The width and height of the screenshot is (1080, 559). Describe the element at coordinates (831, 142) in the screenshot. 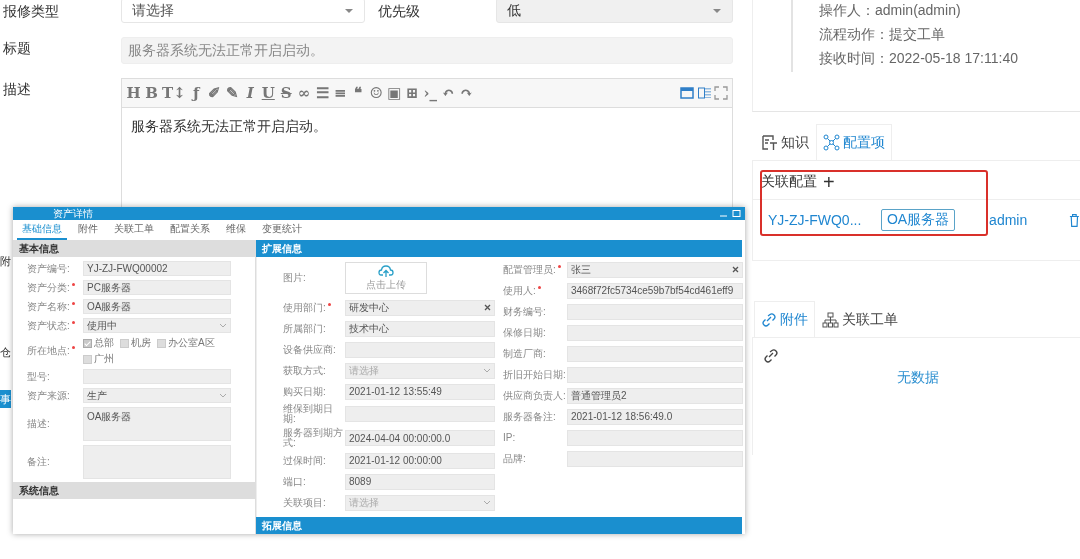

I see `network-icon` at that location.